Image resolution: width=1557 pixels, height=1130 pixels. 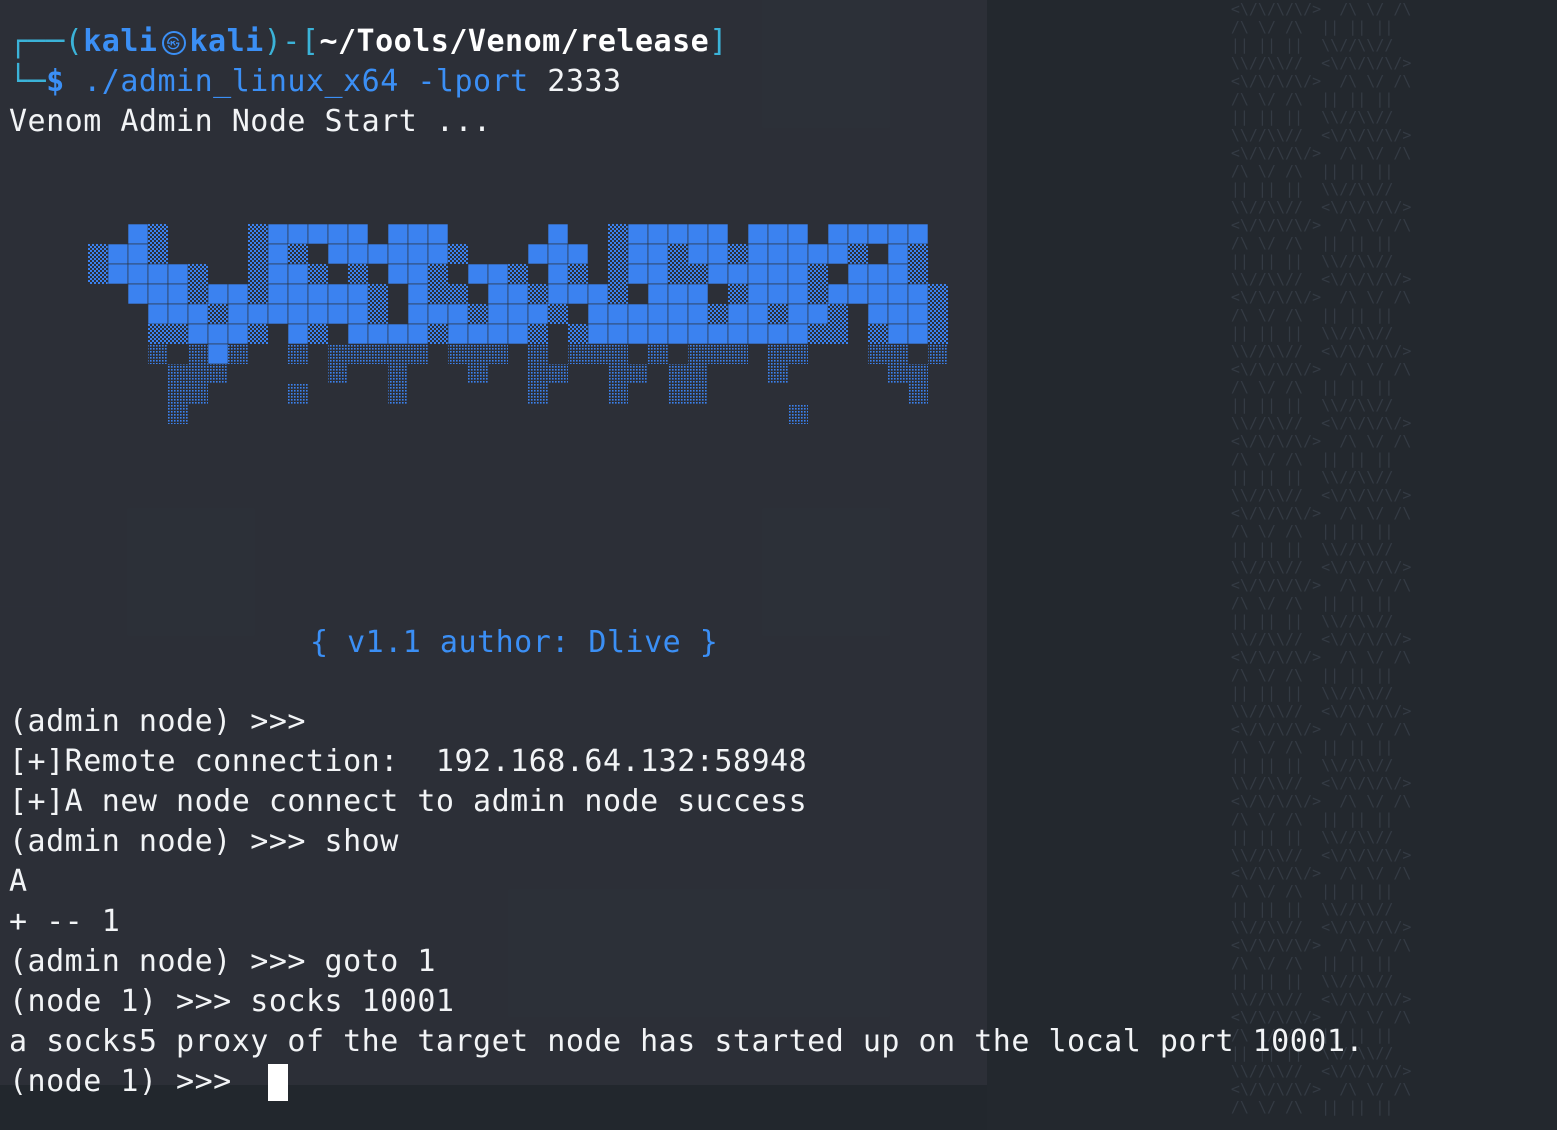 What do you see at coordinates (65, 921) in the screenshot?
I see `output-line: + -- 1` at bounding box center [65, 921].